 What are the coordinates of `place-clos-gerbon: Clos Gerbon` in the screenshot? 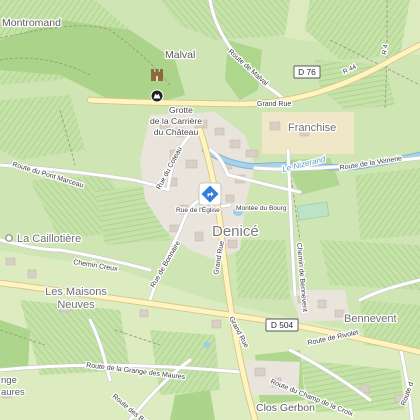 It's located at (286, 408).